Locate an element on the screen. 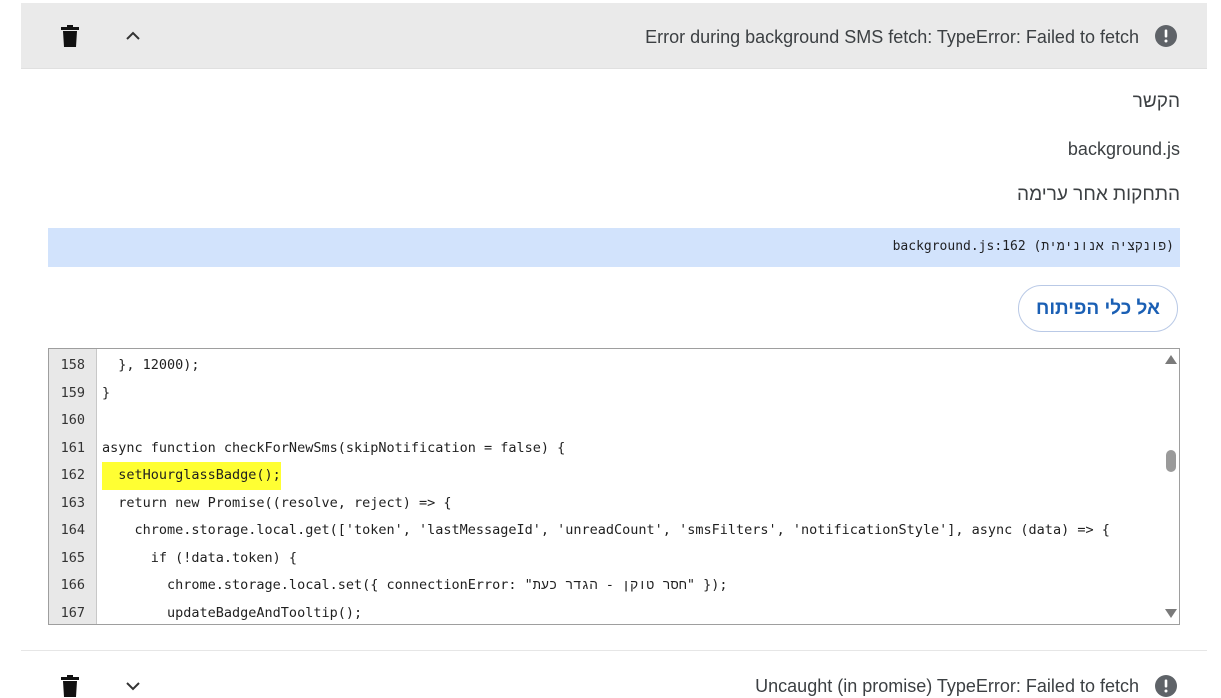 This screenshot has height=698, width=1221. line-number: 158 is located at coordinates (72, 365).